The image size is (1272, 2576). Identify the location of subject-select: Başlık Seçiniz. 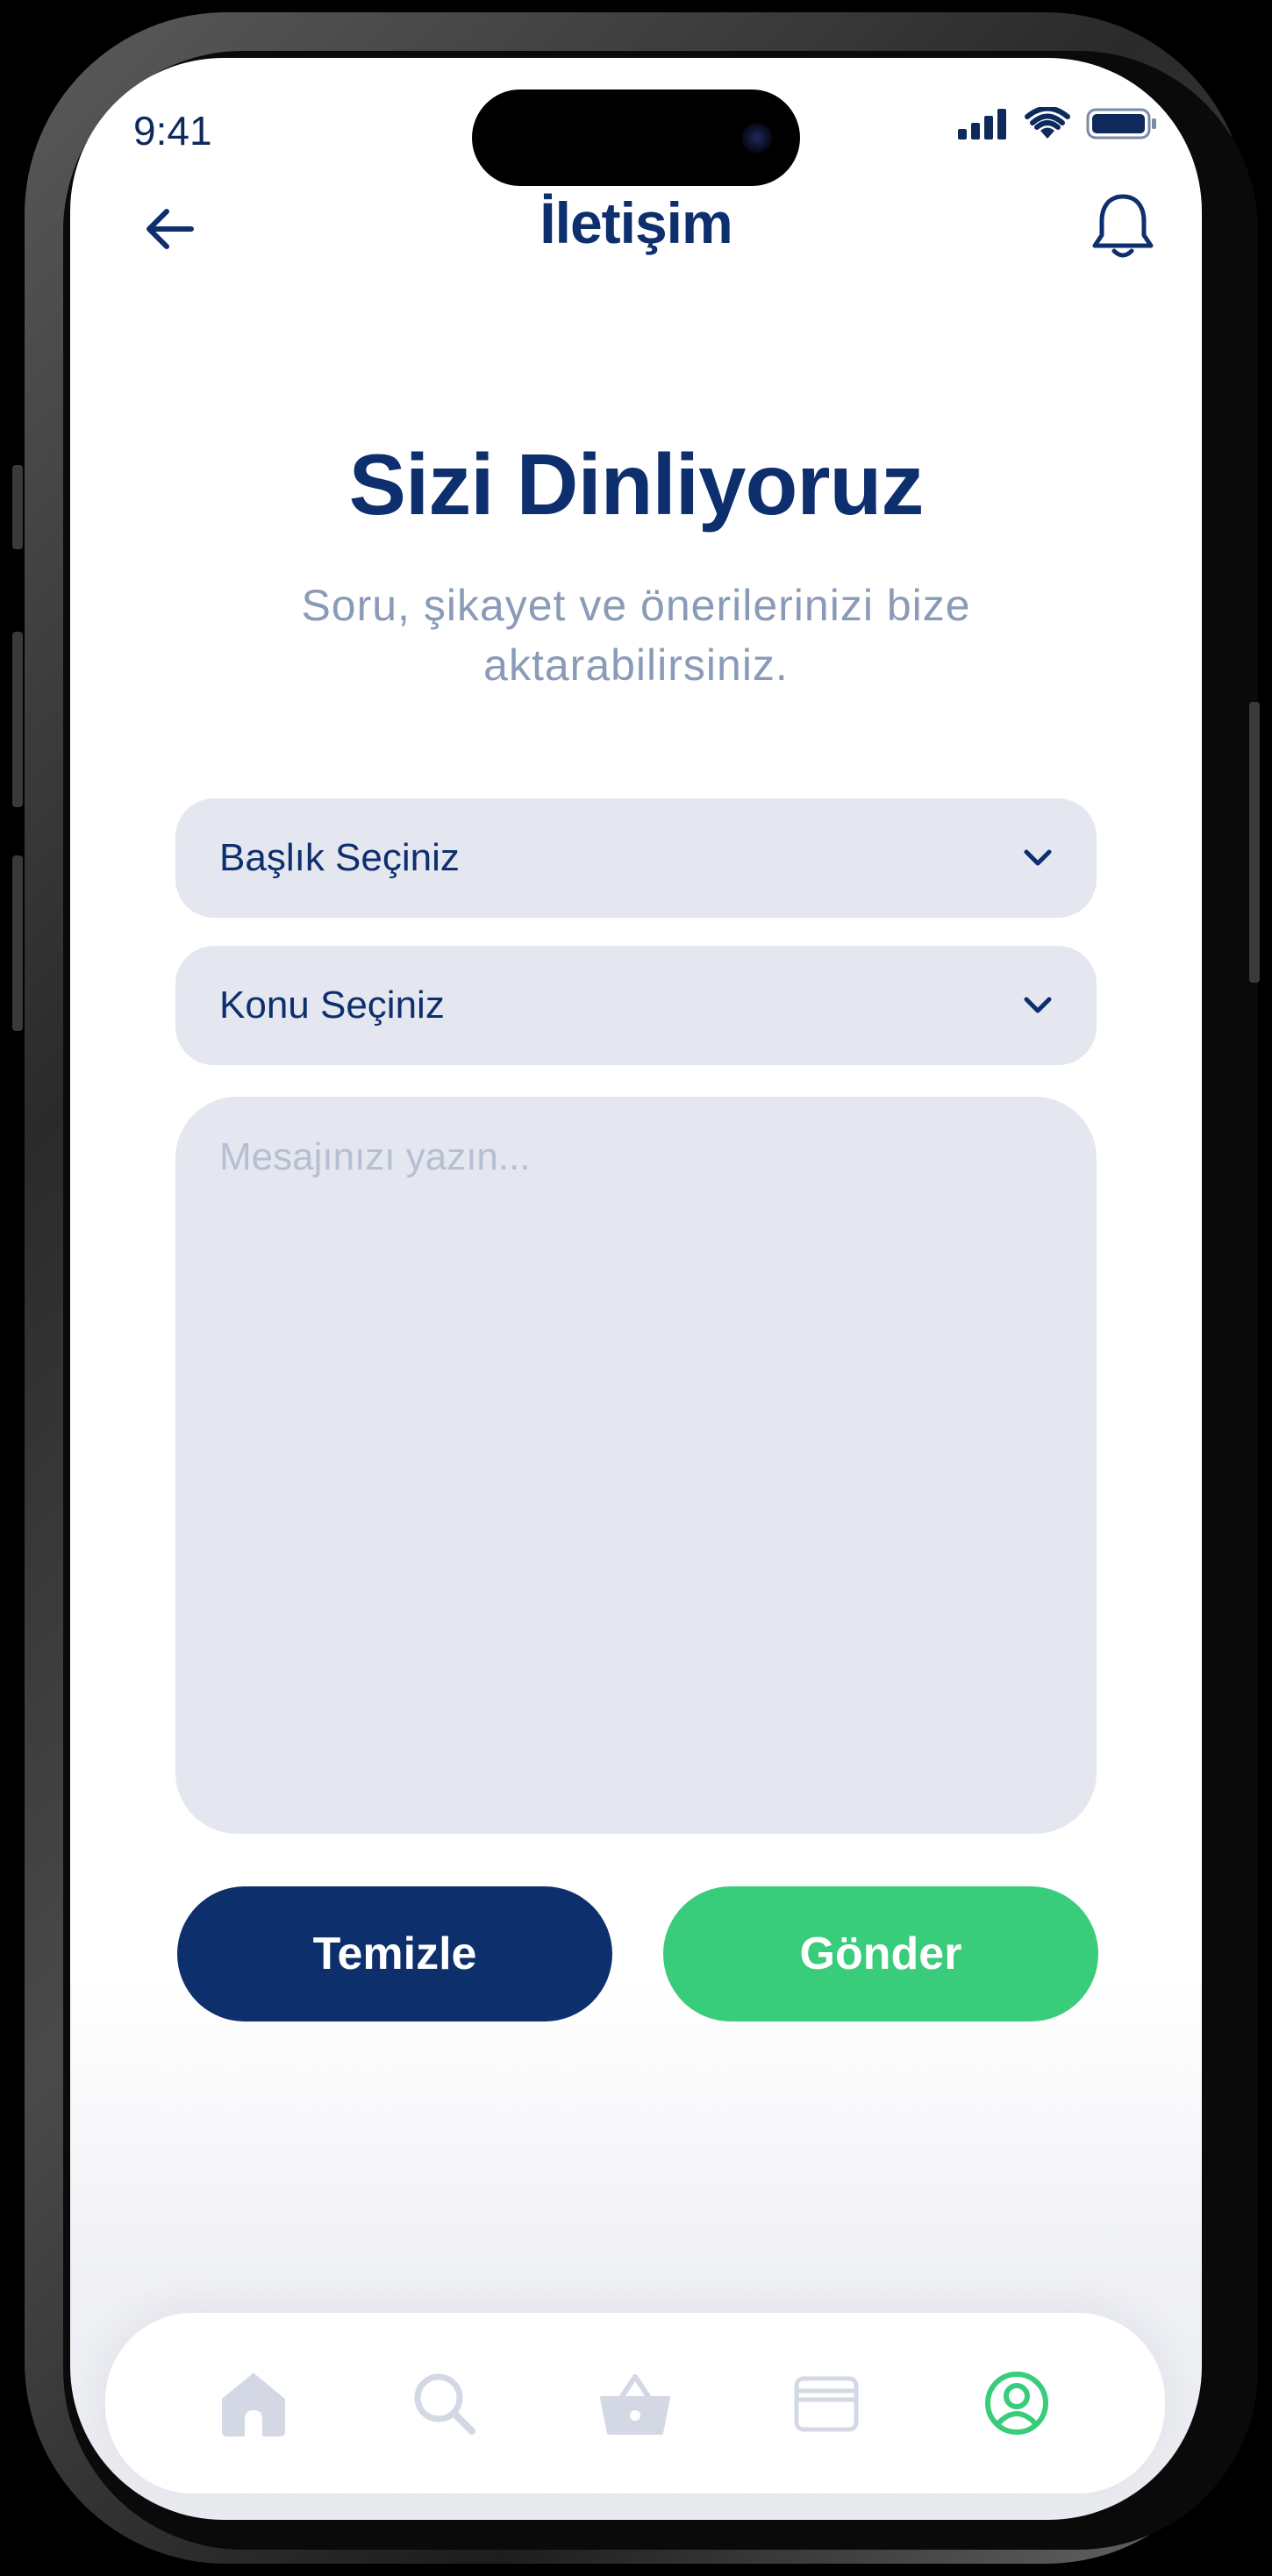
(636, 858).